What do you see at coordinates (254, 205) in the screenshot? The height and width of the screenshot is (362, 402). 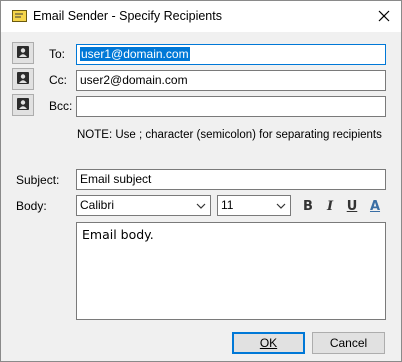 I see `font-size-select: 11` at bounding box center [254, 205].